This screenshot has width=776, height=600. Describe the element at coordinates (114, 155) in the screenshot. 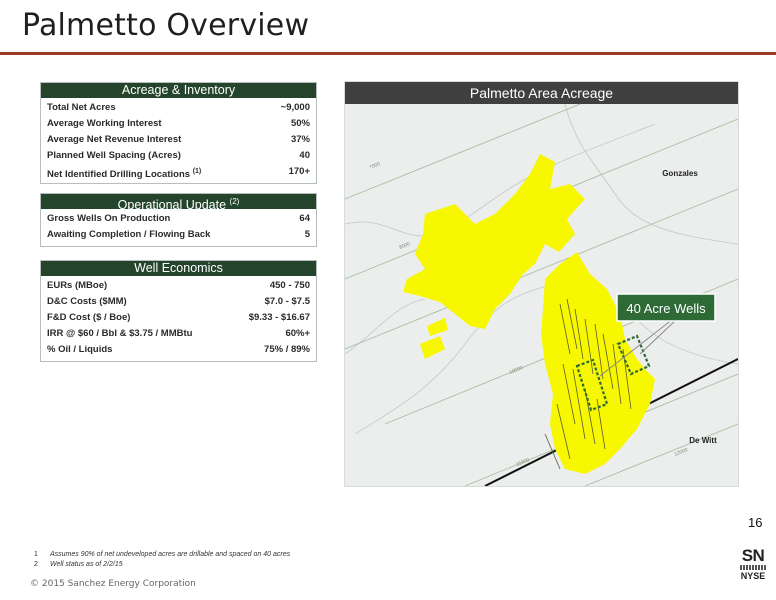

I see `row-label: Planned Well Spacing (Acres)` at that location.